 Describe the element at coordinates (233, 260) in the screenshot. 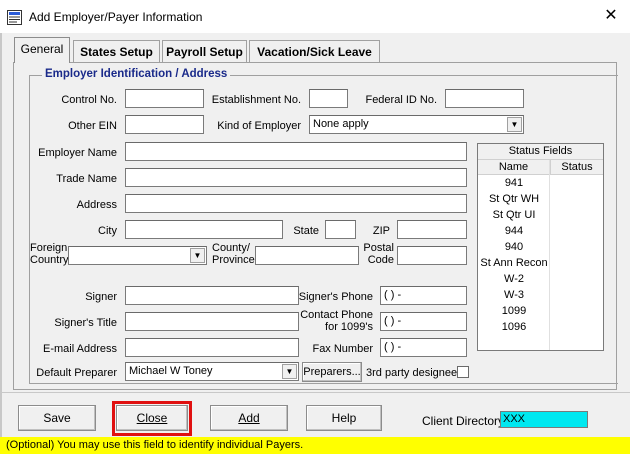

I see `county-province-label-line2: Province` at that location.